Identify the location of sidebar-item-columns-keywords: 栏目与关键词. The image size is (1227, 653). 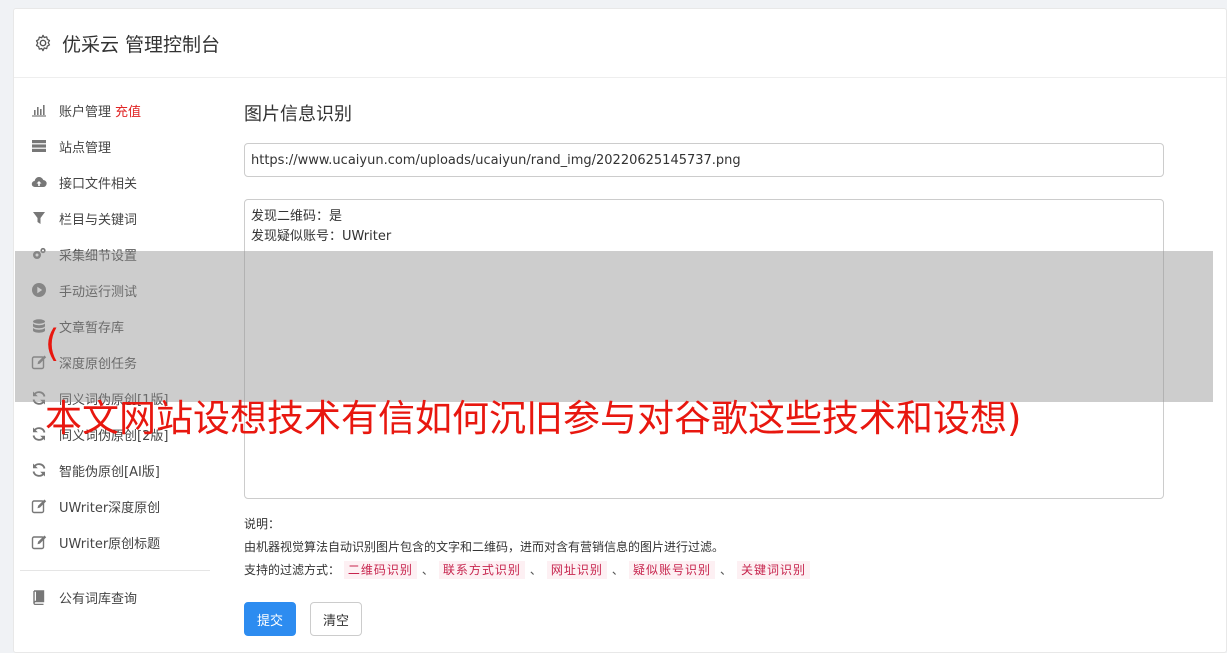
(115, 218).